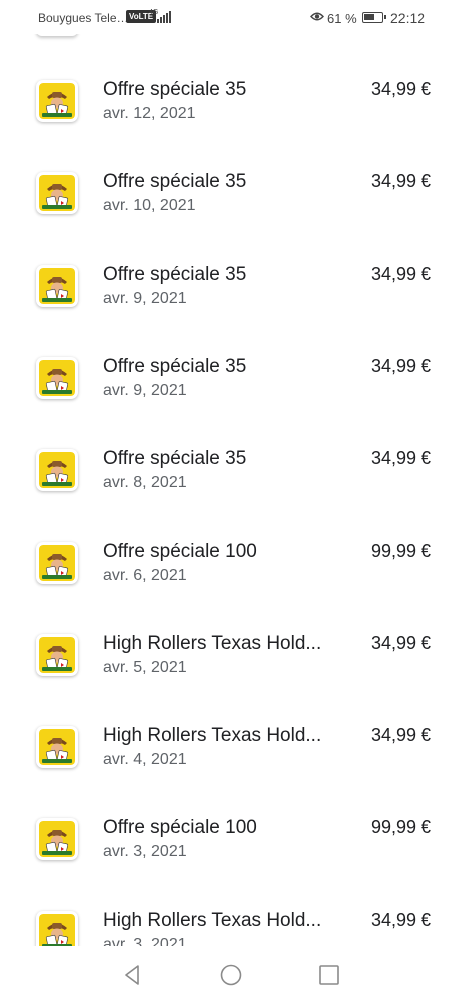  What do you see at coordinates (408, 18) in the screenshot?
I see `clock: 22:12` at bounding box center [408, 18].